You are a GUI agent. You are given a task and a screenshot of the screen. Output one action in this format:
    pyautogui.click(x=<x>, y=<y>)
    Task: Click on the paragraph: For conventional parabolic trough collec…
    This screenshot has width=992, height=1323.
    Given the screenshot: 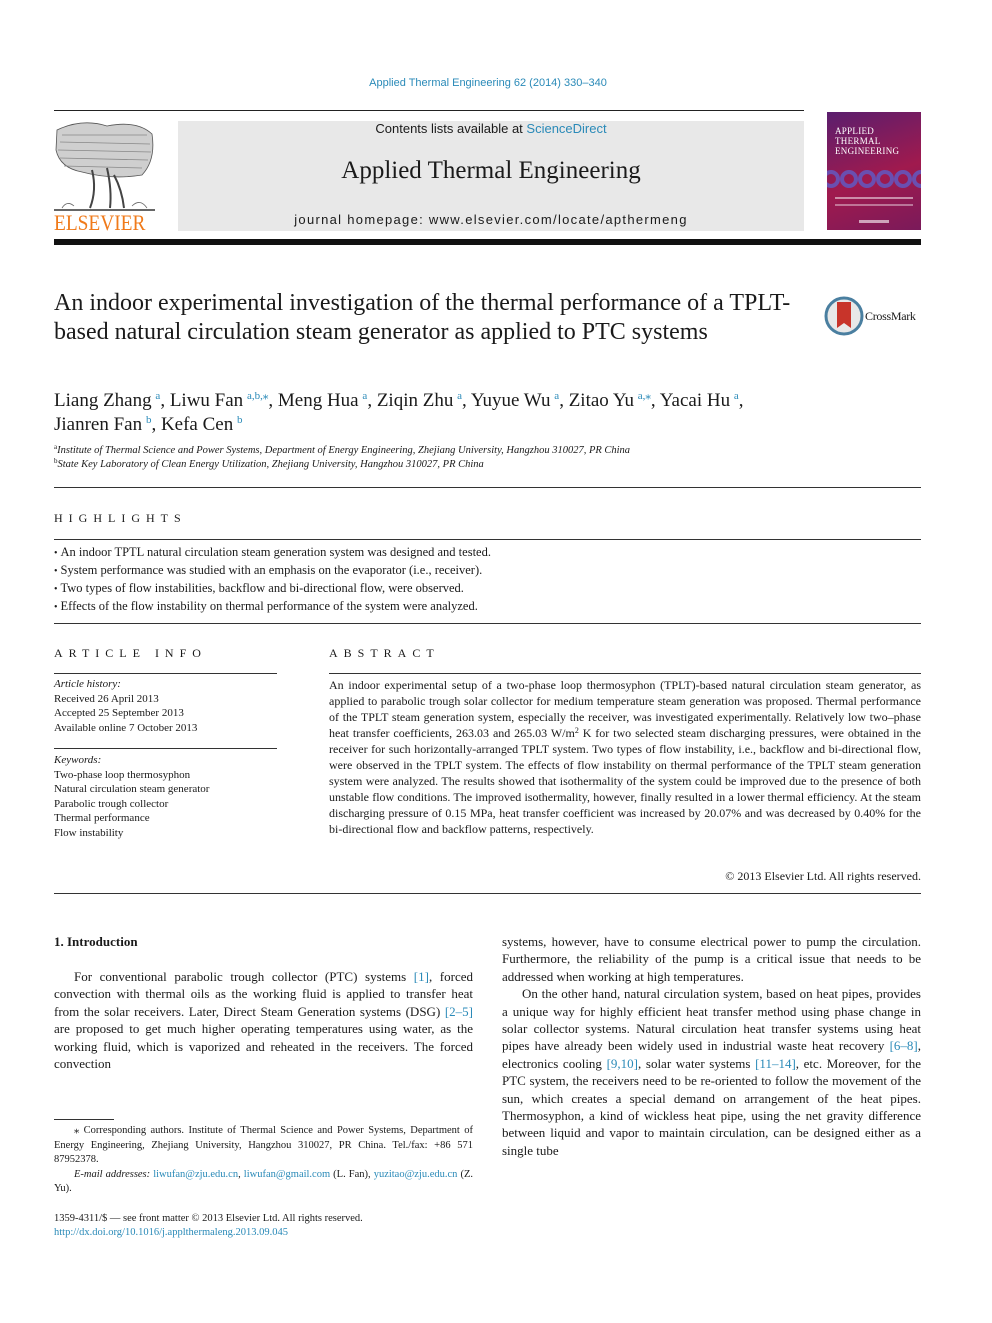 What is the action you would take?
    pyautogui.click(x=263, y=1020)
    